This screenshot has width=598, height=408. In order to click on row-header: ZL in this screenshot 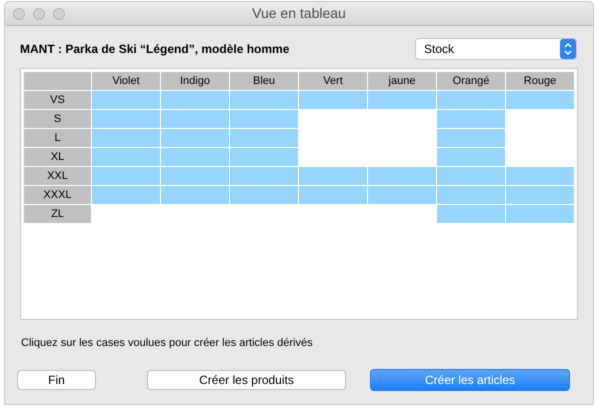, I will do `click(57, 214)`.